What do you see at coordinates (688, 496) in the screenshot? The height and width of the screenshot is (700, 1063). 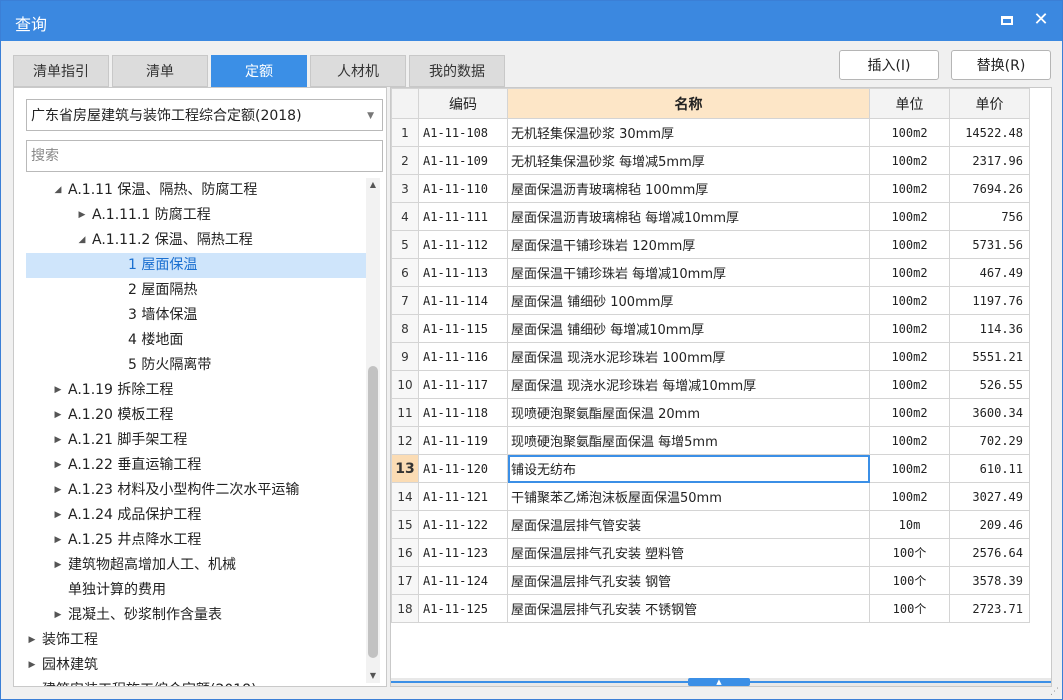 I see `cell-name: 干铺聚苯乙烯泡沫板屋面保温50mm` at bounding box center [688, 496].